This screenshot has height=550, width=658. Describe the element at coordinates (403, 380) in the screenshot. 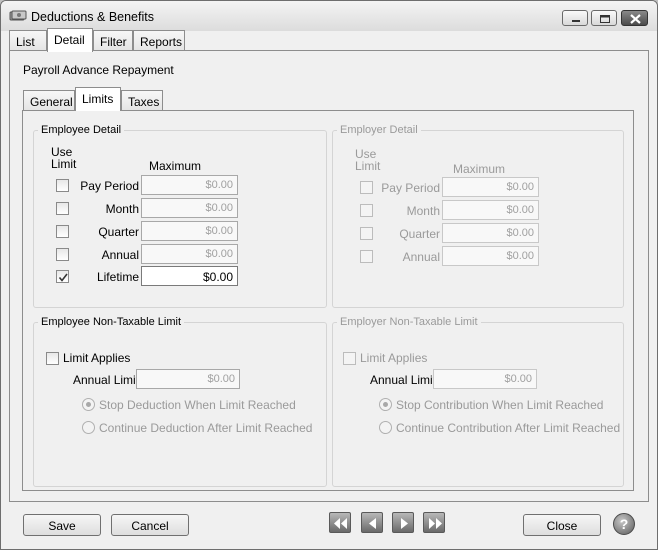

I see `er-annual-limit-label: Annual Limit` at that location.